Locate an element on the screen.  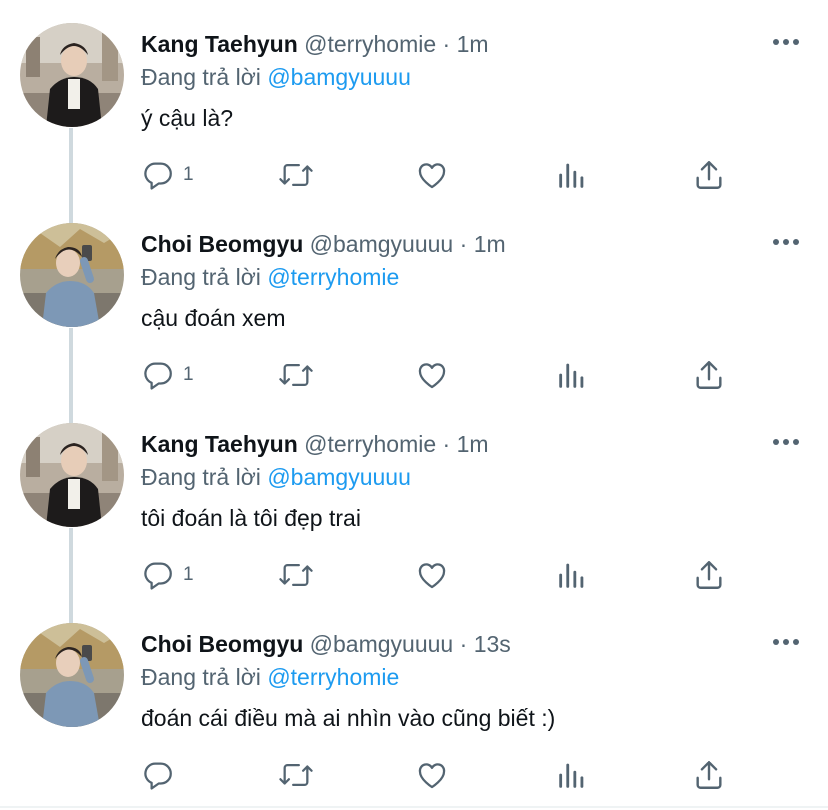
tweet-actions is located at coordinates (441, 775).